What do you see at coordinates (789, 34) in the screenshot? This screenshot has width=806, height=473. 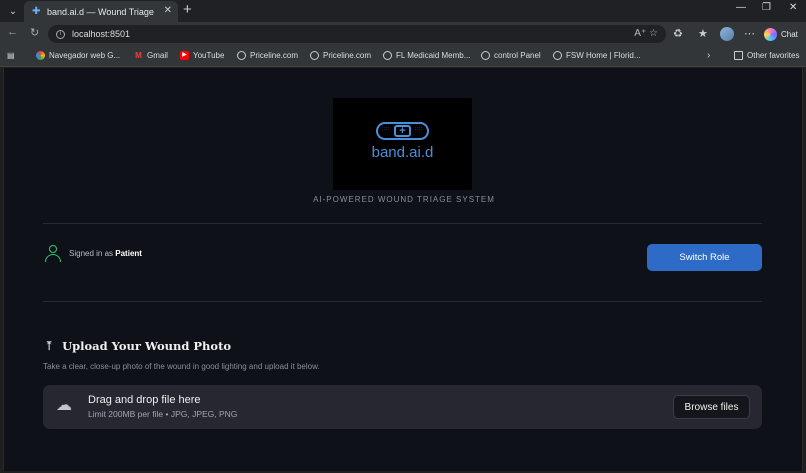 I see `chat-label: Chat` at bounding box center [789, 34].